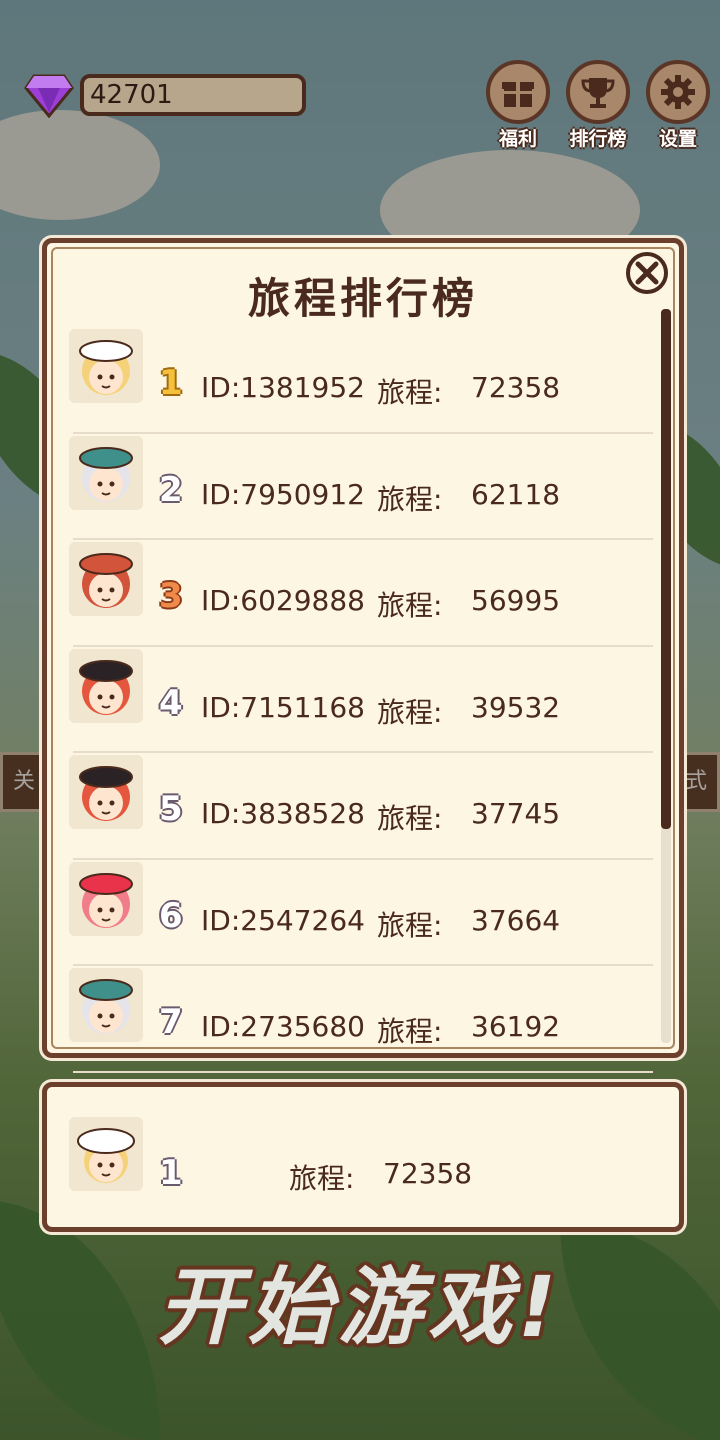  I want to click on welfare-button: 福利, so click(518, 105).